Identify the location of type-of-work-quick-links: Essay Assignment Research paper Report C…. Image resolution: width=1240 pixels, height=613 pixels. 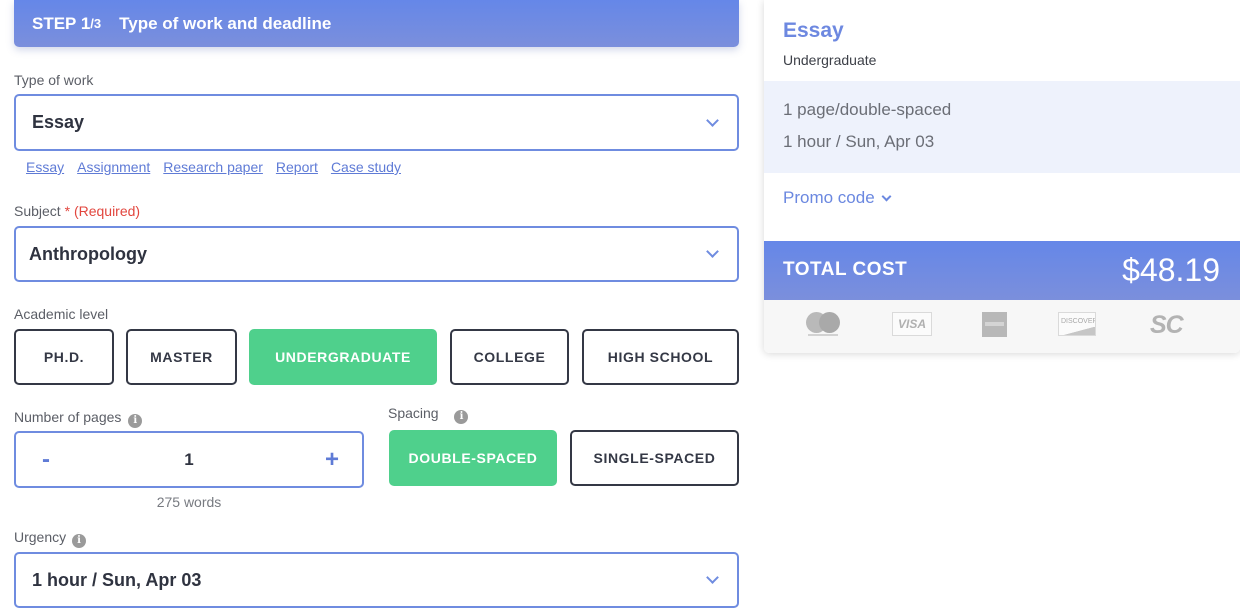
(213, 167).